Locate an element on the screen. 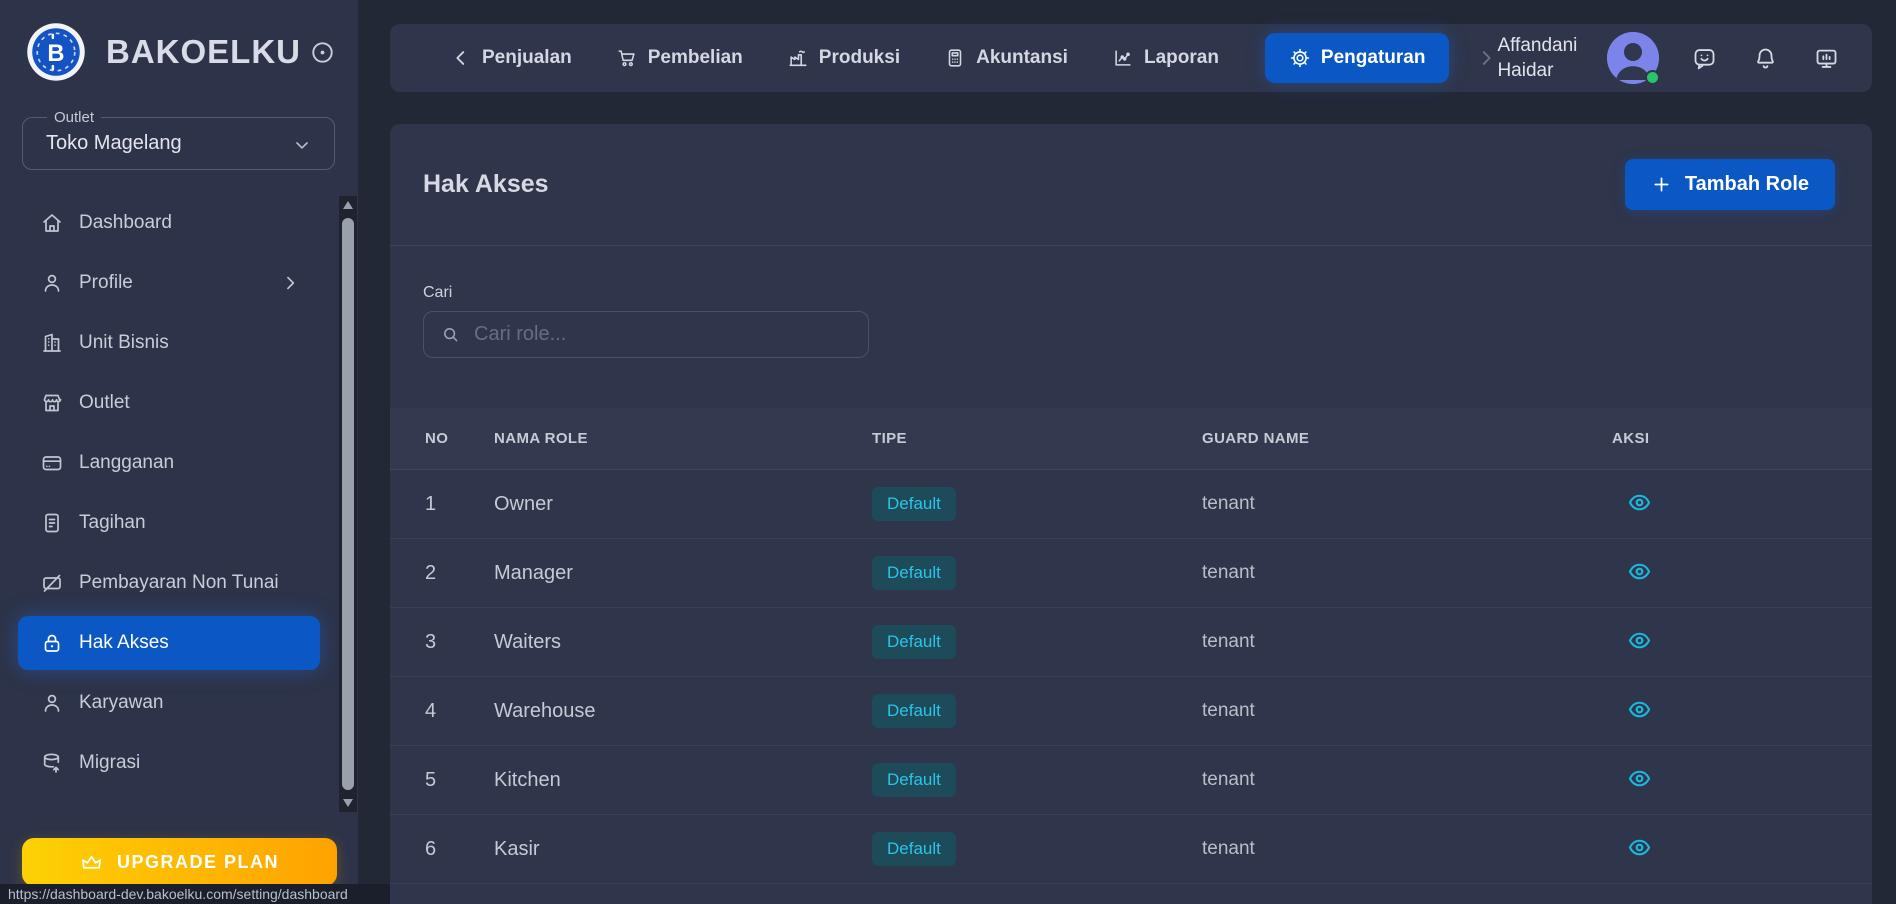 The height and width of the screenshot is (904, 1896). sidebar-item-label: Langganan is located at coordinates (127, 462).